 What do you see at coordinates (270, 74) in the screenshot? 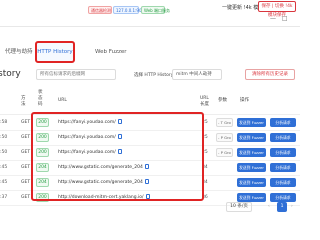
I see `clear-history-button: 清除所有历史记录` at bounding box center [270, 74].